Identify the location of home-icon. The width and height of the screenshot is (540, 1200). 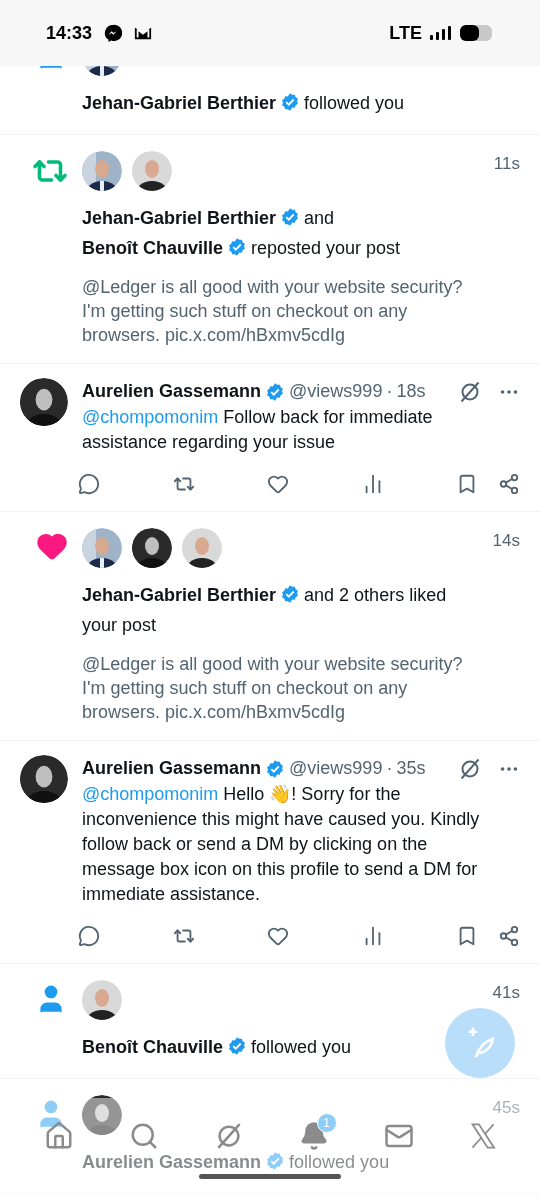
(58, 1136).